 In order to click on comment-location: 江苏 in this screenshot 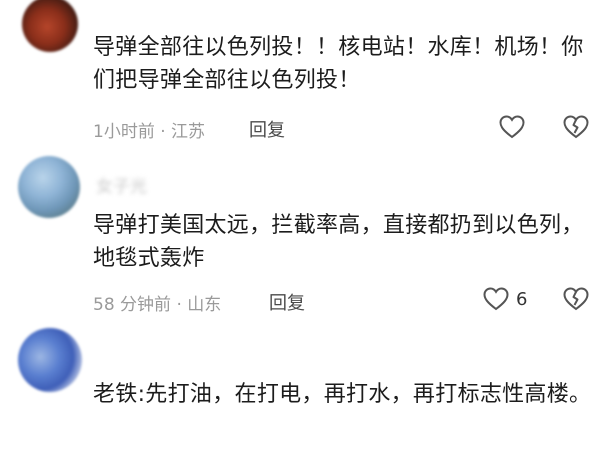, I will do `click(188, 132)`.